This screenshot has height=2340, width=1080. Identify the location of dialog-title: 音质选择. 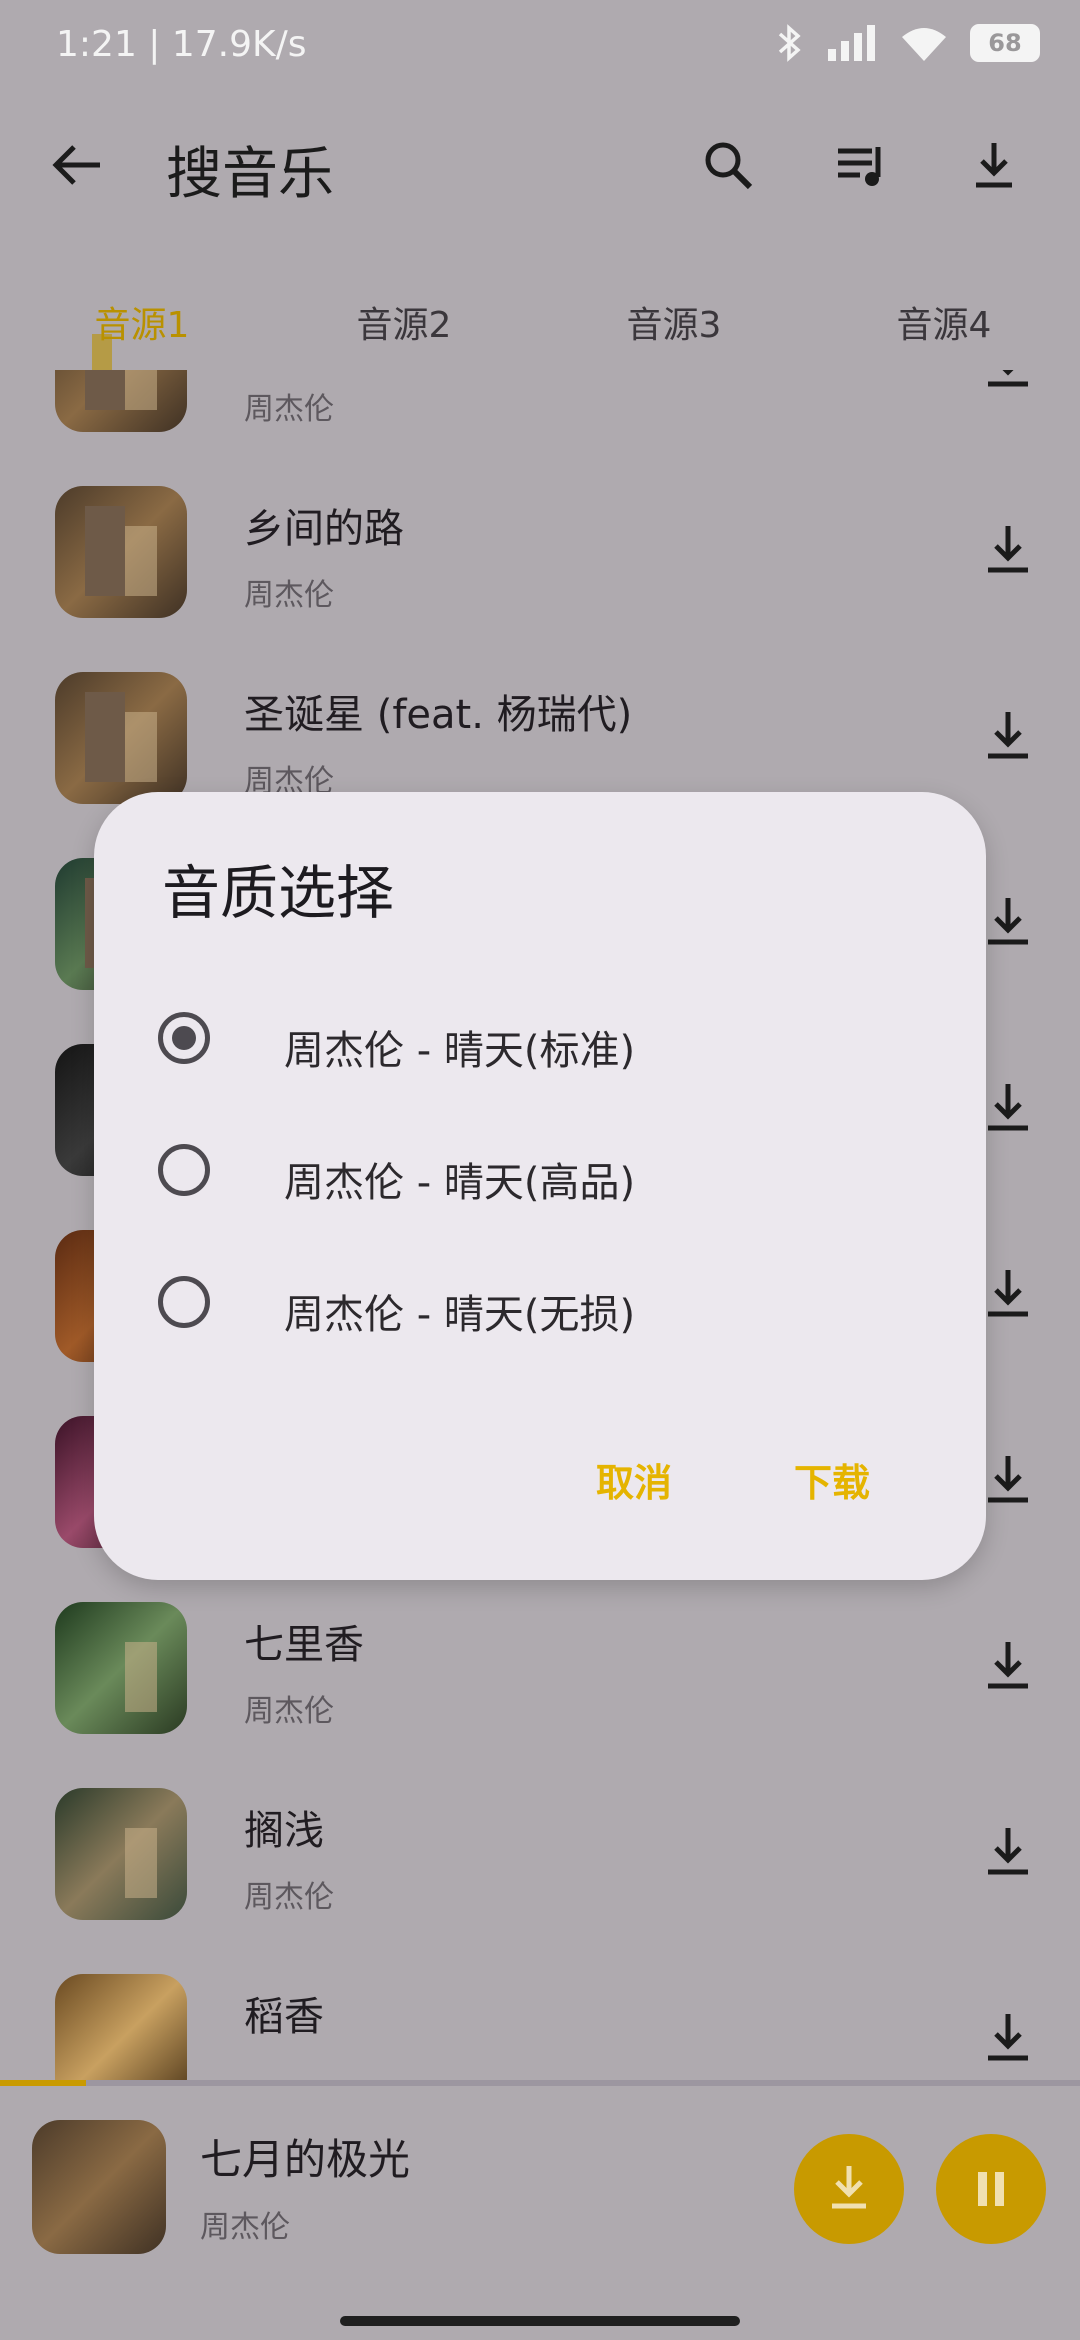
(278, 893).